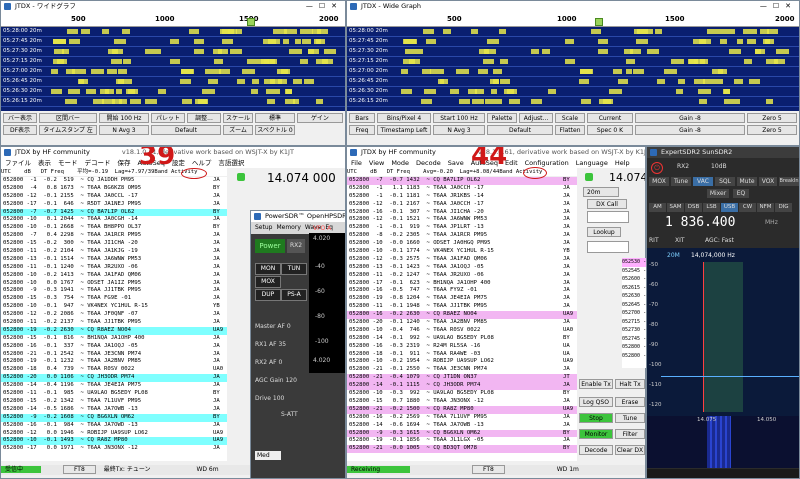  What do you see at coordinates (680, 240) in the screenshot?
I see `xit-button: XIT` at bounding box center [680, 240].